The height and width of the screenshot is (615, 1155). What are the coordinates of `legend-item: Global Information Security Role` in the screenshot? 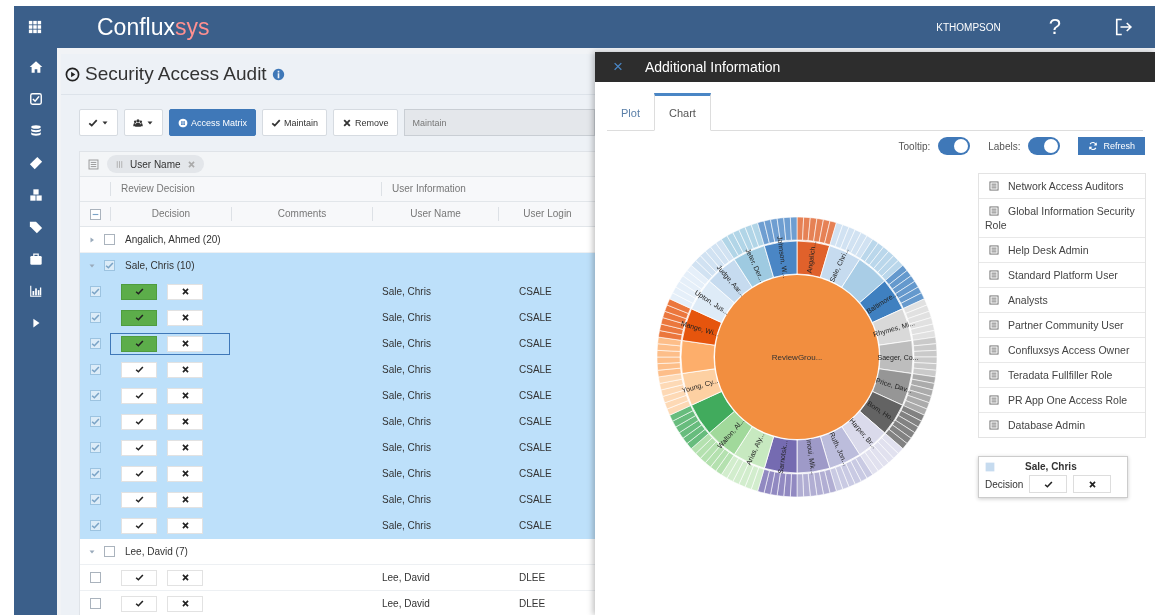 It's located at (1062, 218).